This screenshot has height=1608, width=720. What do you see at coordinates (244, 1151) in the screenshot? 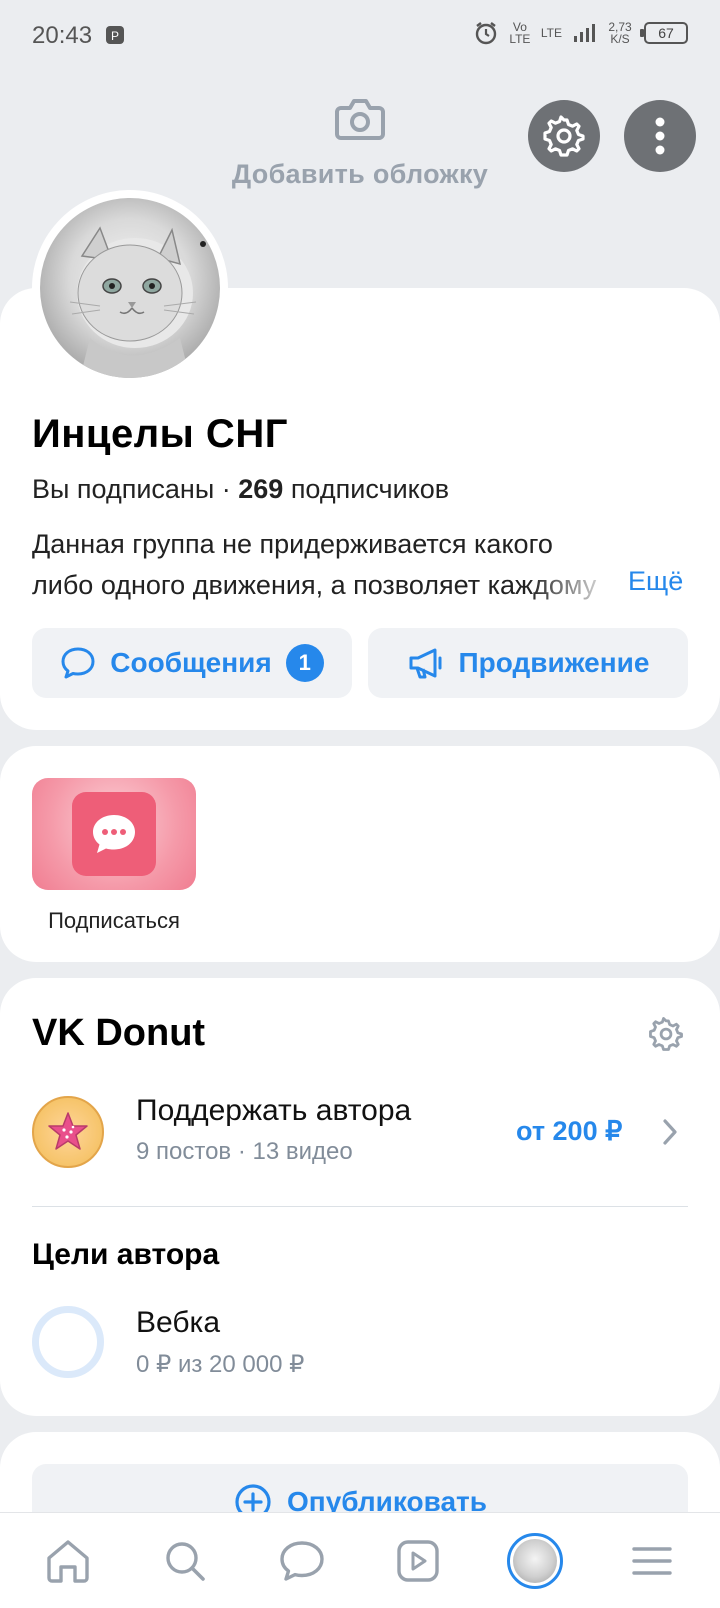
I see `support-author-meta: 9 постов · 13 видео` at bounding box center [244, 1151].